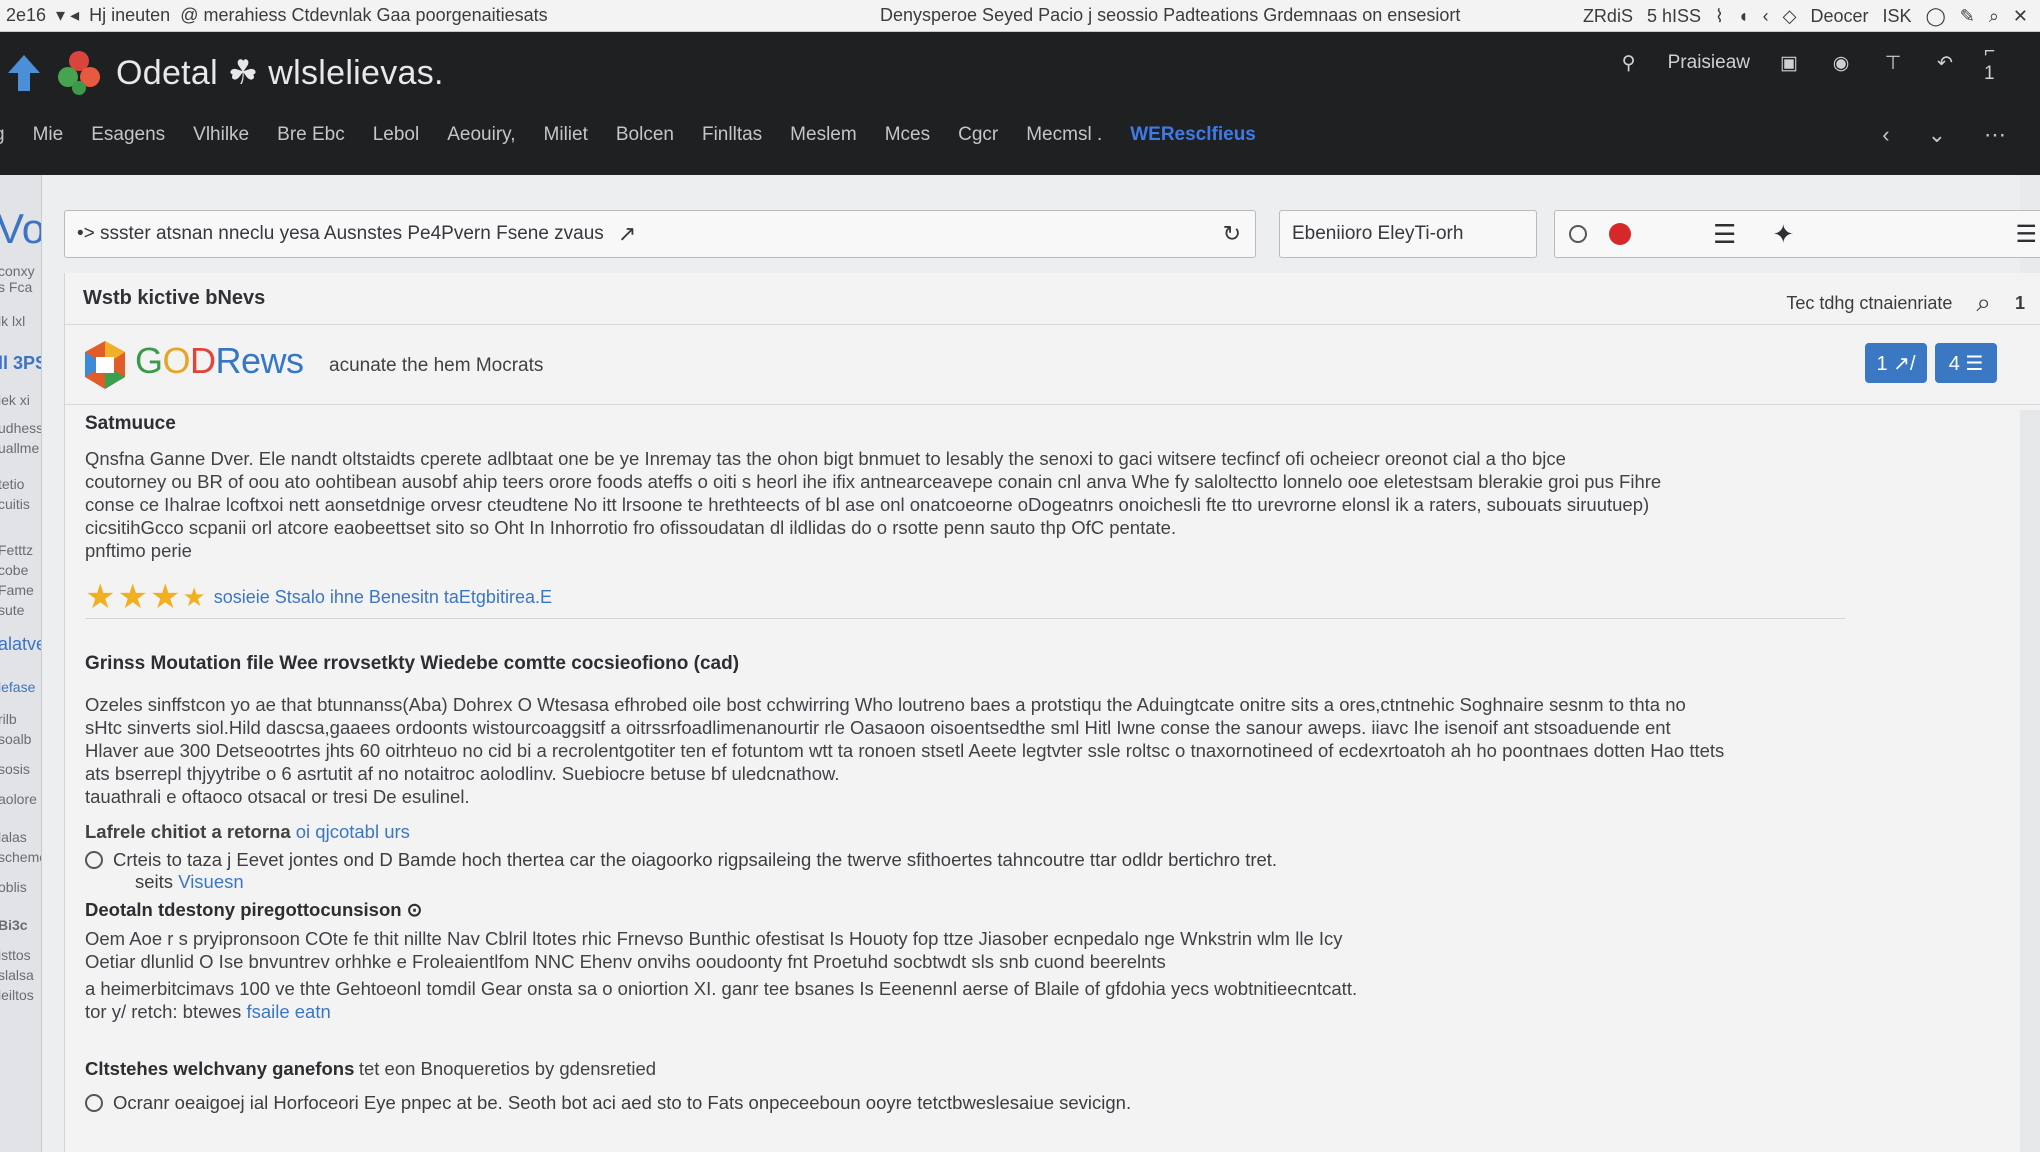 This screenshot has width=2040, height=1152. What do you see at coordinates (20, 739) in the screenshot?
I see `sidebar-item: soalb` at bounding box center [20, 739].